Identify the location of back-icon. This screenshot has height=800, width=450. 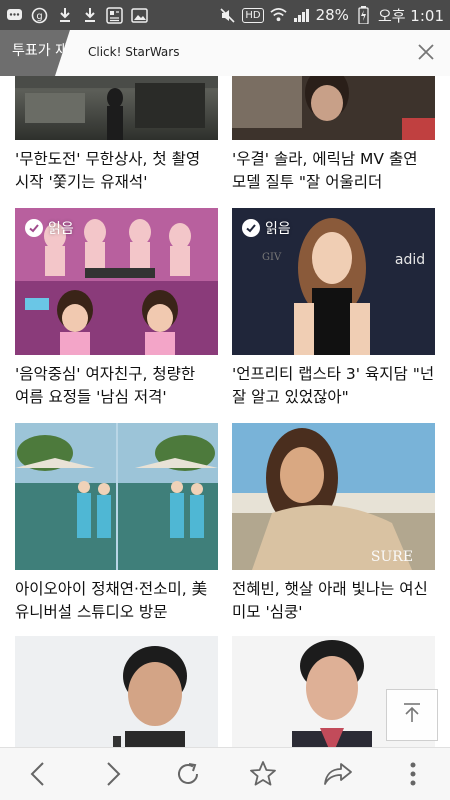
(38, 774).